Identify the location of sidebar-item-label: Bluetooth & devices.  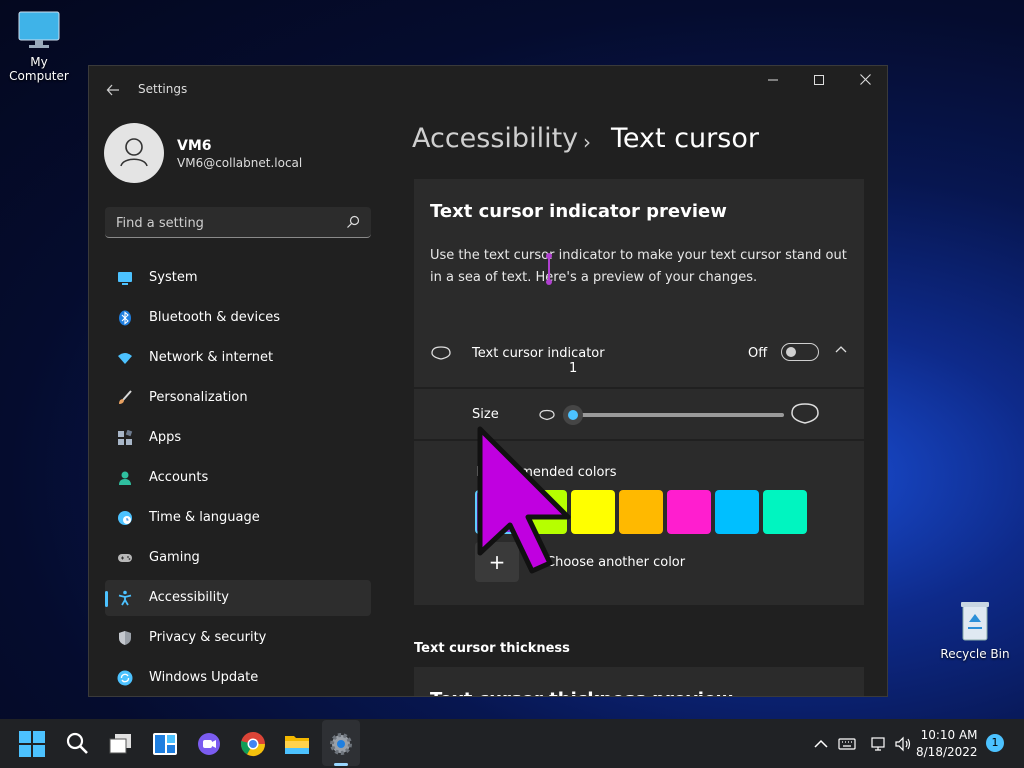
(214, 317).